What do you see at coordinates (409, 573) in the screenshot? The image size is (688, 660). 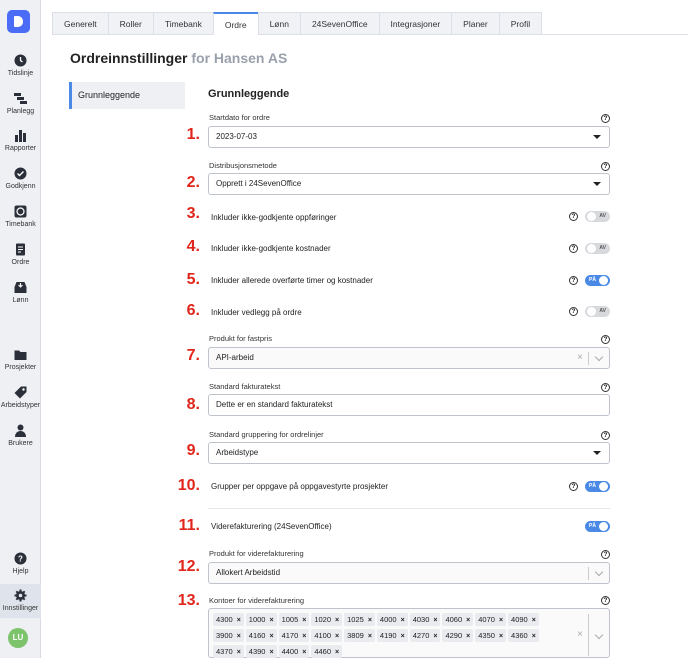 I see `produkt-viderefakturering-select: Allokert Arbeidstid` at bounding box center [409, 573].